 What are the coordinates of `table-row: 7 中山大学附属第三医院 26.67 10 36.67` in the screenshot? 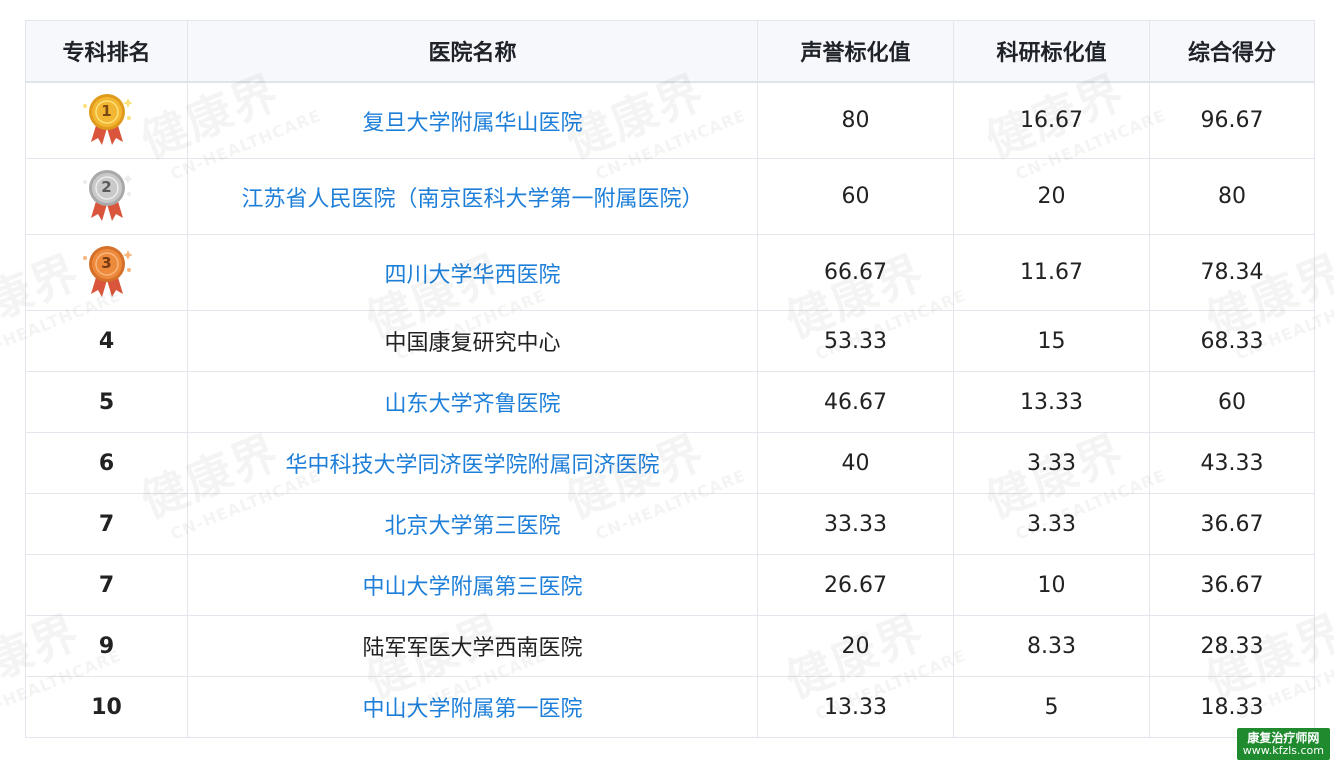 It's located at (670, 585).